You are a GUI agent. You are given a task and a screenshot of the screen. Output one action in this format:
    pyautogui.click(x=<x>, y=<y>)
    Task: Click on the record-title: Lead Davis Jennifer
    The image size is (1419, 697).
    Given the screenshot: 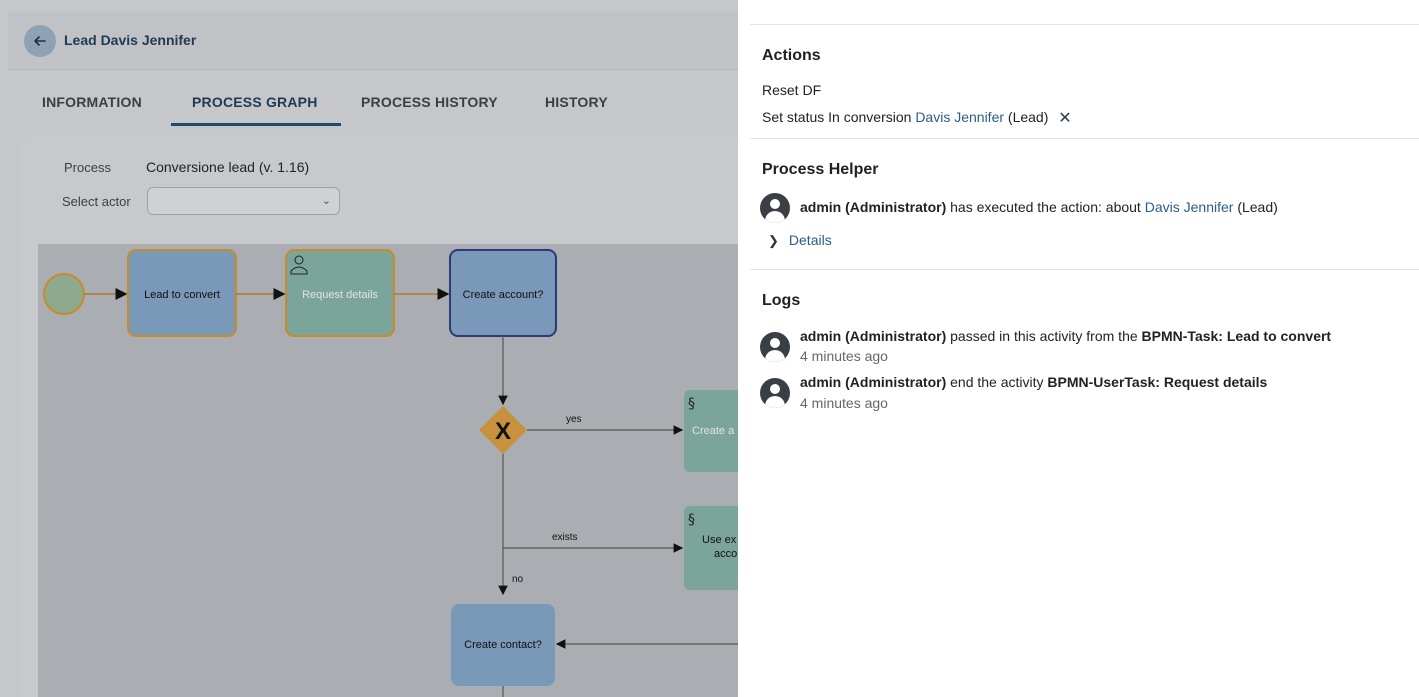 What is the action you would take?
    pyautogui.click(x=130, y=40)
    